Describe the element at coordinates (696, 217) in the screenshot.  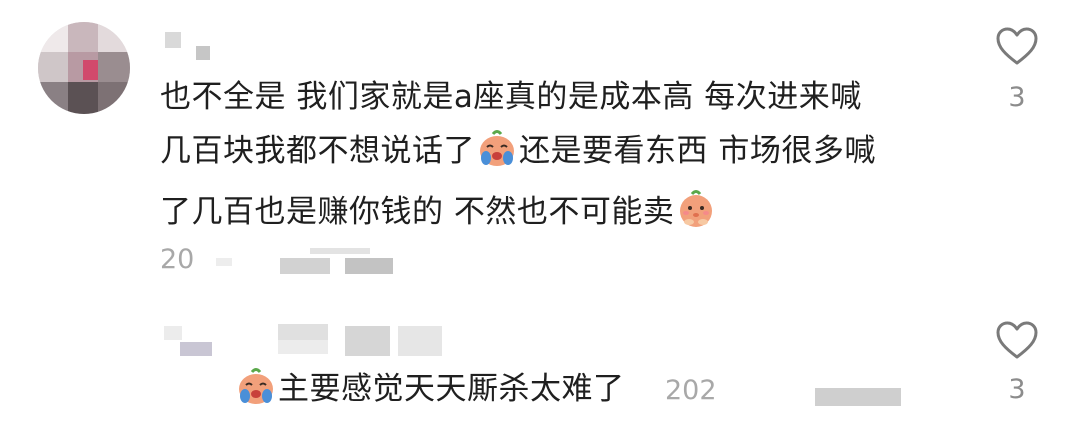
I see `shy-face-emoji` at that location.